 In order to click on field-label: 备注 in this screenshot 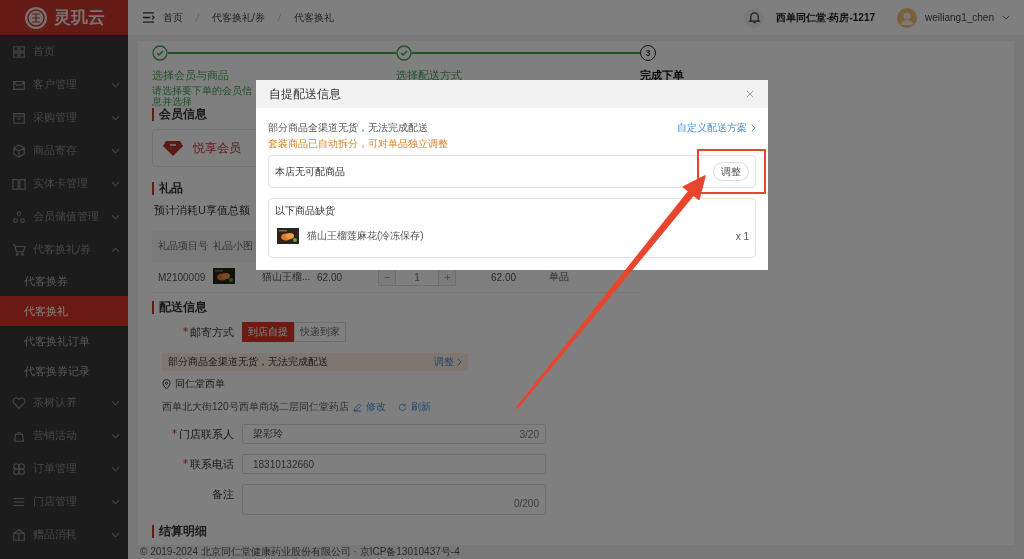, I will do `click(223, 494)`.